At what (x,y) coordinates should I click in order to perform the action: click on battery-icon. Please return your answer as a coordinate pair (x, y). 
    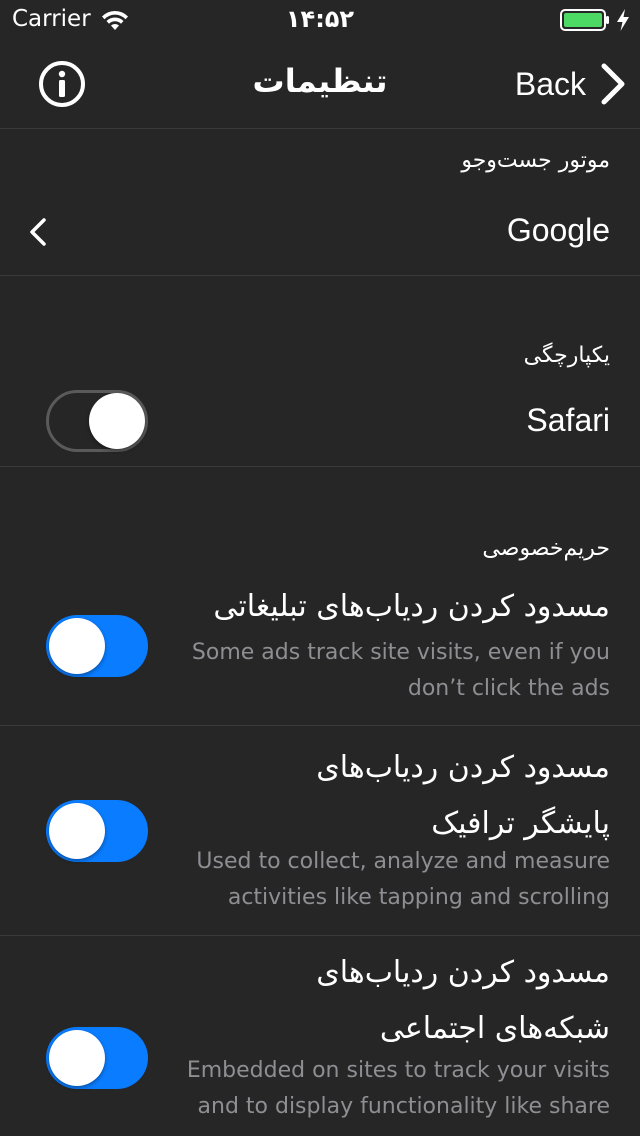
    Looking at the image, I should click on (584, 20).